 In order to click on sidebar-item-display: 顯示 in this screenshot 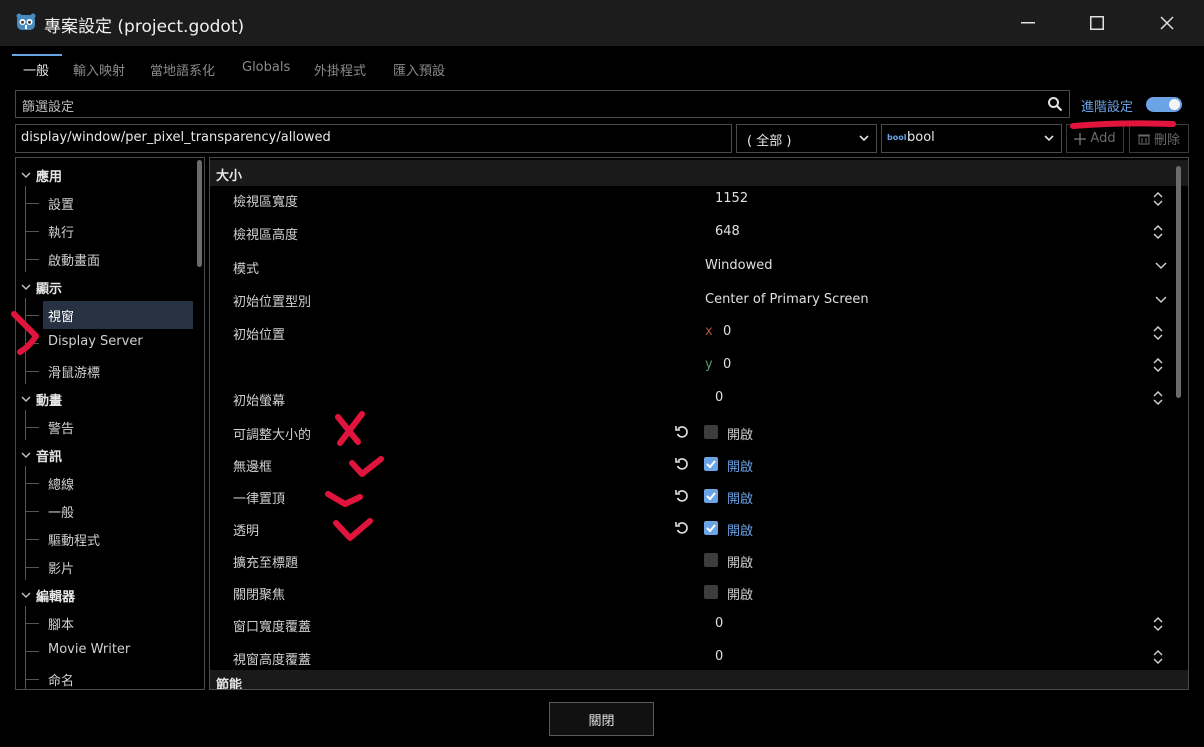, I will do `click(49, 287)`.